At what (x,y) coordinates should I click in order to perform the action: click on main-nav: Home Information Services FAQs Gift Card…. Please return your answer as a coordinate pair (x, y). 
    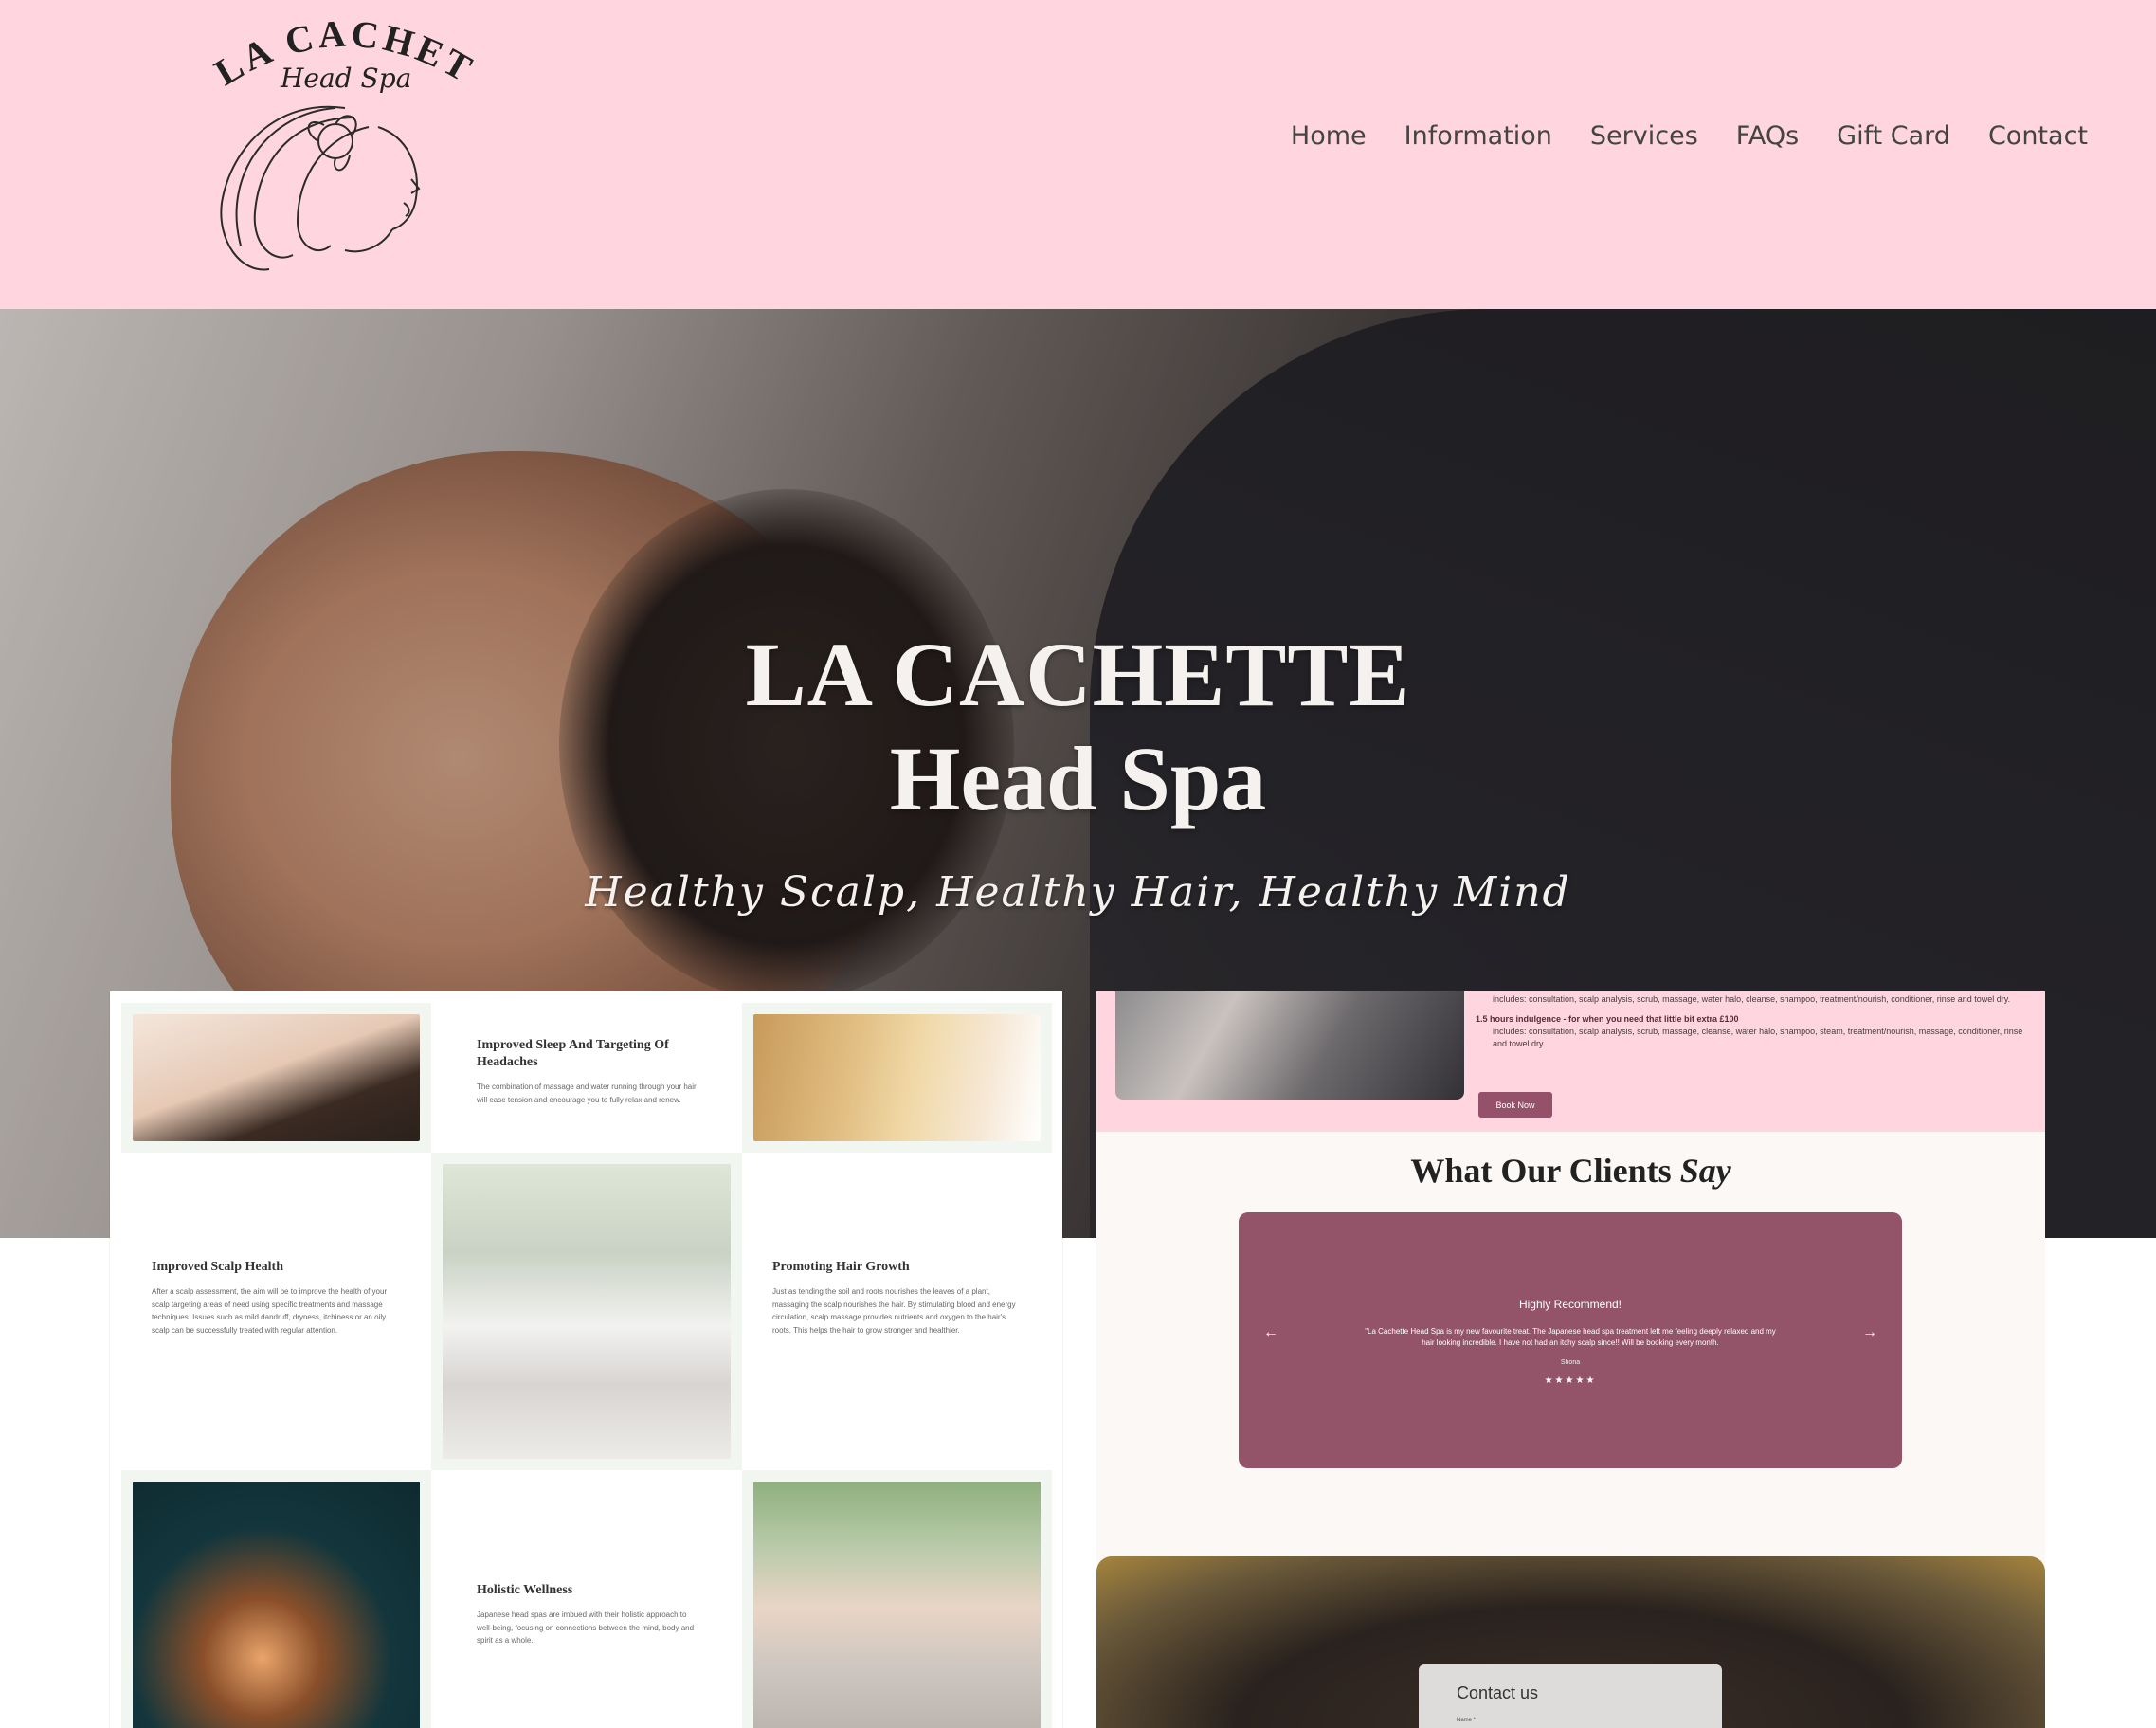
    Looking at the image, I should click on (1690, 136).